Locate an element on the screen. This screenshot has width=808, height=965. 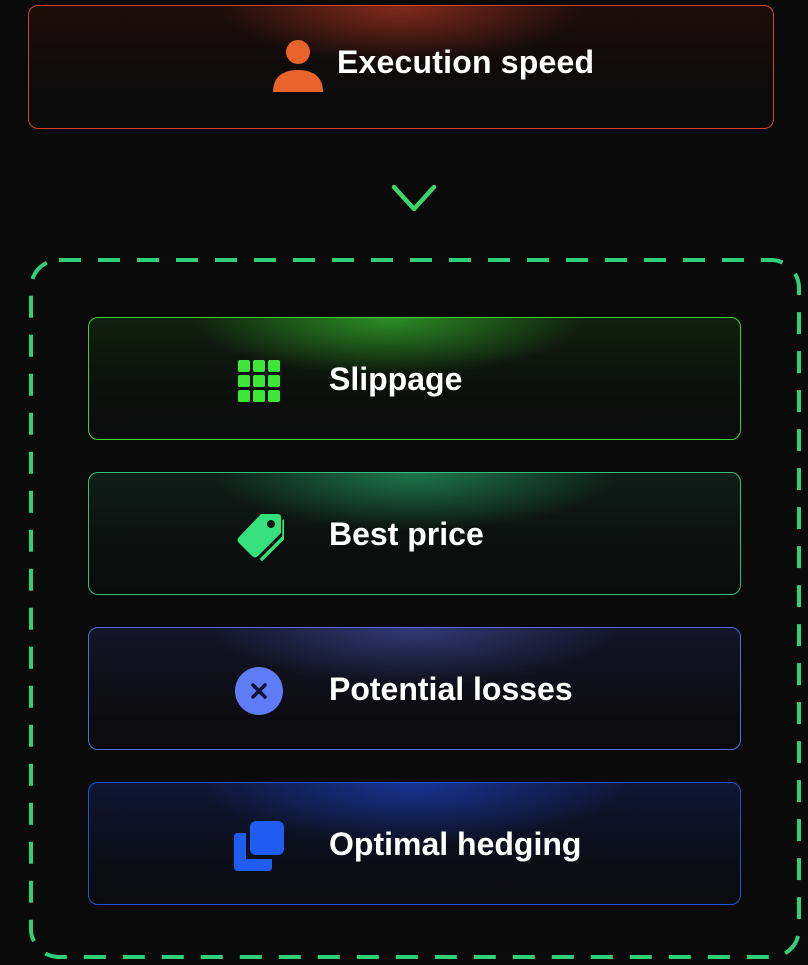
close-circle-icon is located at coordinates (259, 691).